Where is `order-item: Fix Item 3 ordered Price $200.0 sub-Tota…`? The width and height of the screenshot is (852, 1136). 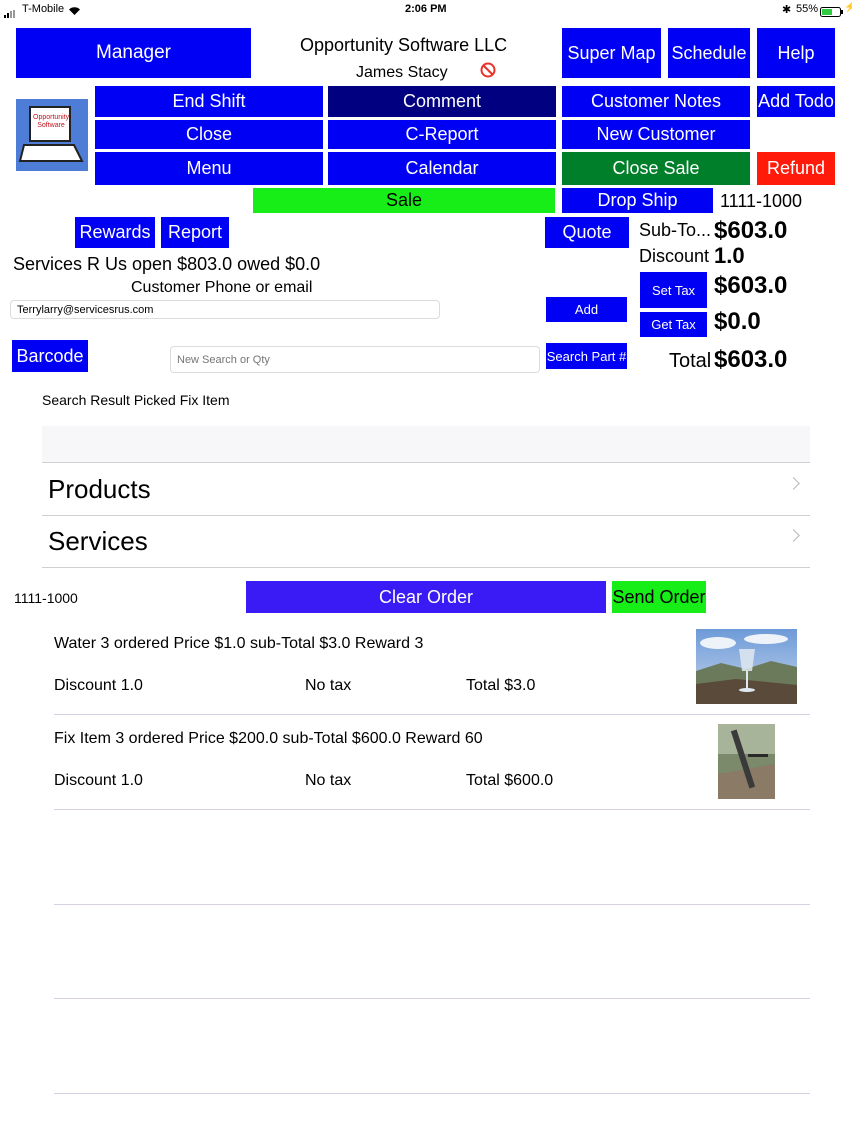 order-item: Fix Item 3 ordered Price $200.0 sub-Tota… is located at coordinates (426, 762).